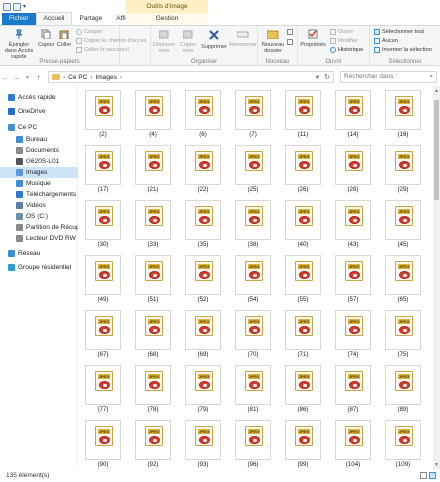  Describe the element at coordinates (153, 279) in the screenshot. I see `file-tile: JPEG (51)` at that location.